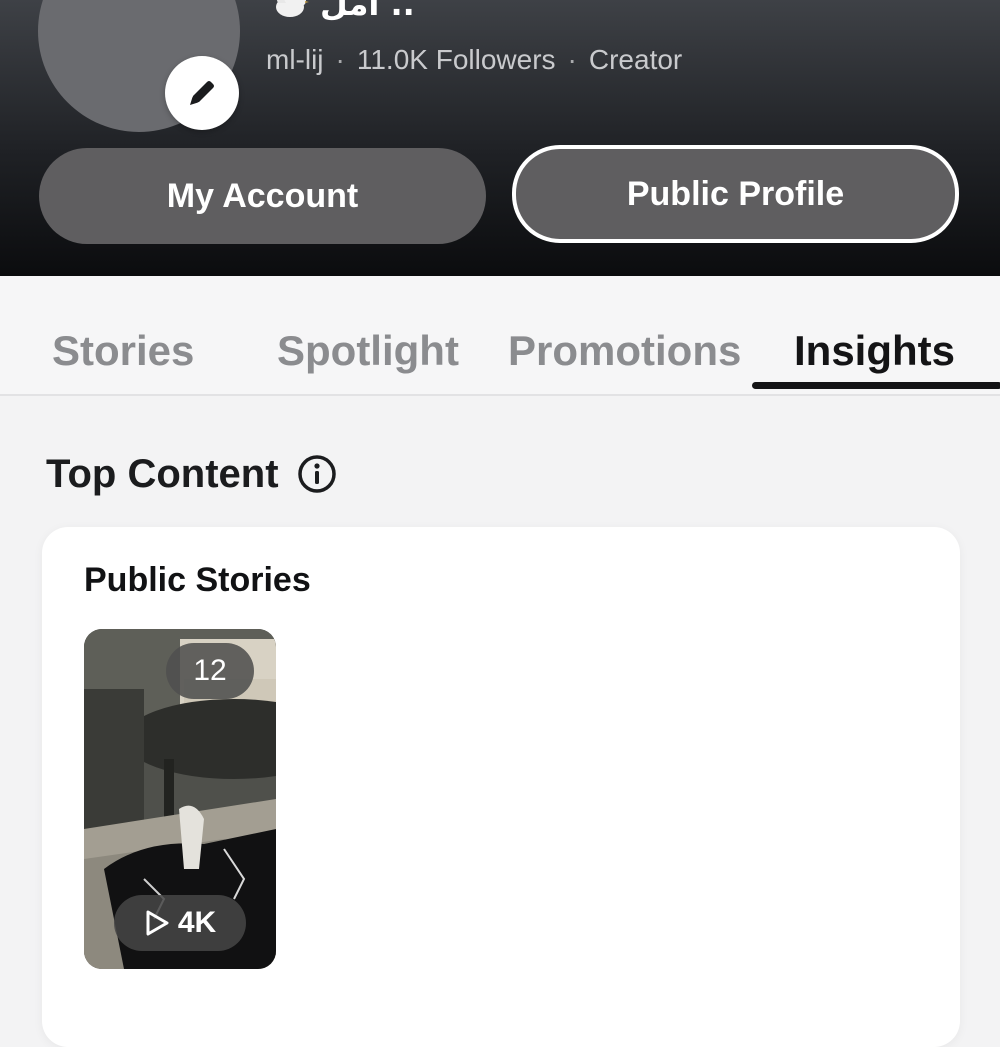 This screenshot has height=1047, width=1000. Describe the element at coordinates (635, 59) in the screenshot. I see `profile-role: Creator` at that location.